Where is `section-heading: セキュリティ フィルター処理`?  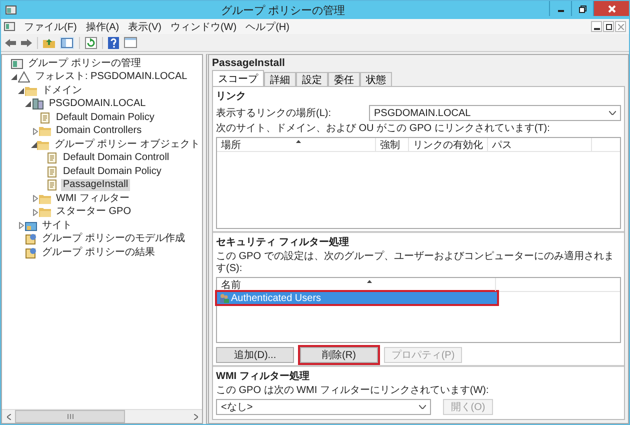 section-heading: セキュリティ フィルター処理 is located at coordinates (283, 243).